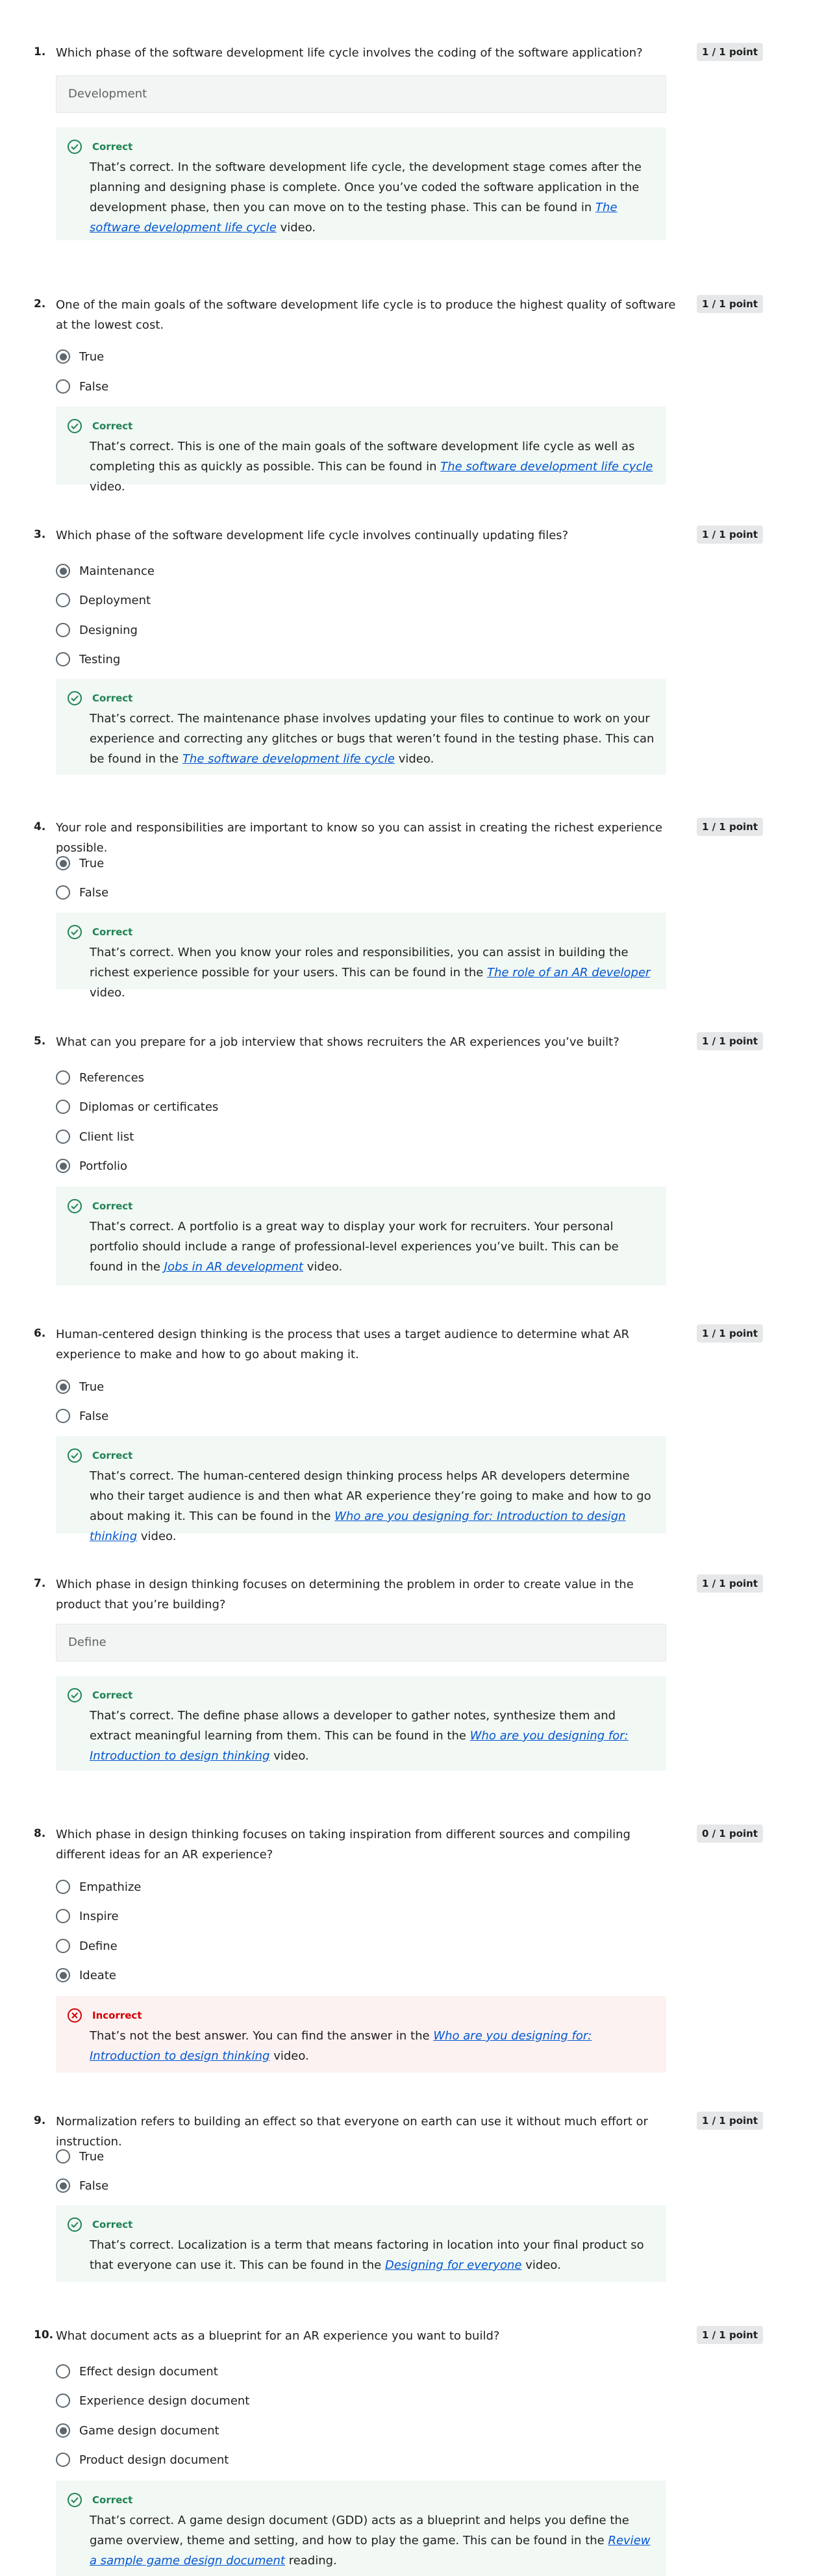 This screenshot has width=824, height=2576. What do you see at coordinates (137, 2430) in the screenshot?
I see `option-game-design-document: Game design document` at bounding box center [137, 2430].